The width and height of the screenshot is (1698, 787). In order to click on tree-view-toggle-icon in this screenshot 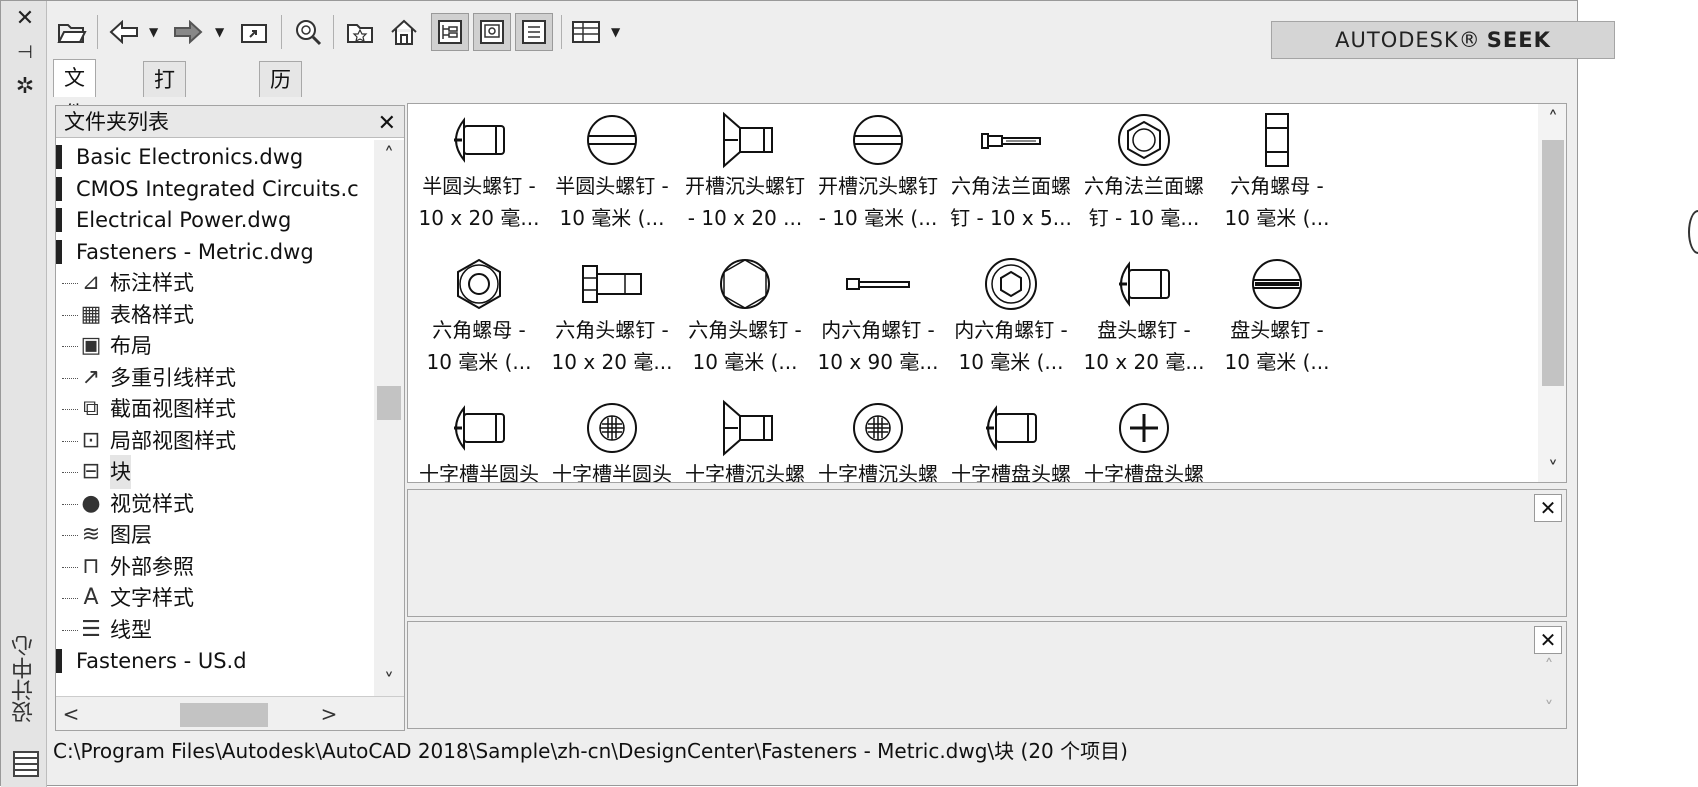, I will do `click(450, 32)`.